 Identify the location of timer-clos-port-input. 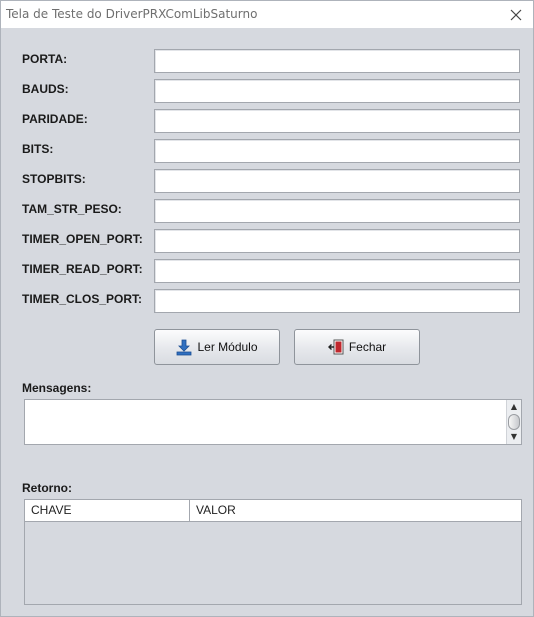
(337, 301).